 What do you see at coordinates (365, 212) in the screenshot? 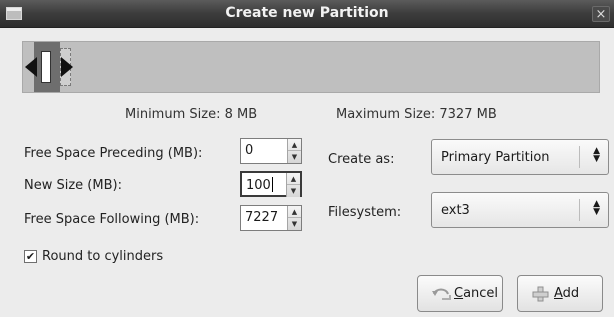
I see `filesystem-label: Filesystem:` at bounding box center [365, 212].